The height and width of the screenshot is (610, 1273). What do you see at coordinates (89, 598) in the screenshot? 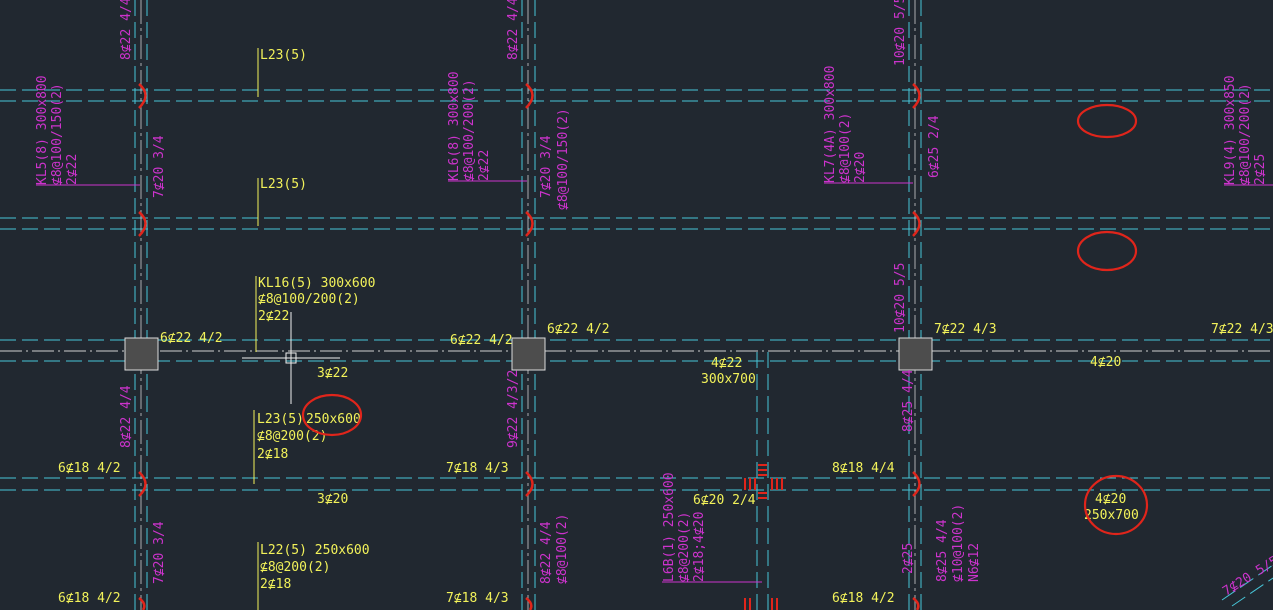
I see `label-row5-1: 6⊈18 4/2` at bounding box center [89, 598].